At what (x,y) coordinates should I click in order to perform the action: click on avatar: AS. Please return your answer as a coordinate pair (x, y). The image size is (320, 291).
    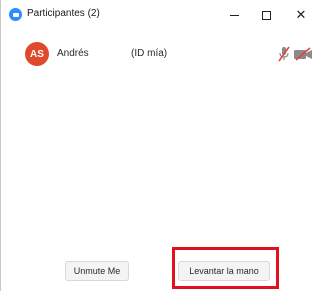
    Looking at the image, I should click on (37, 54).